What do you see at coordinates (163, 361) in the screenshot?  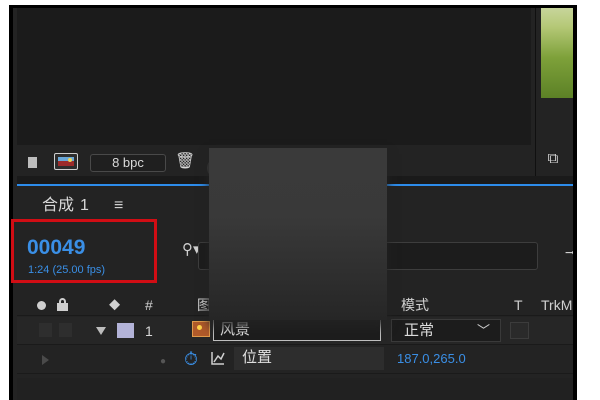 I see `keyframe-nav-icon: ●` at bounding box center [163, 361].